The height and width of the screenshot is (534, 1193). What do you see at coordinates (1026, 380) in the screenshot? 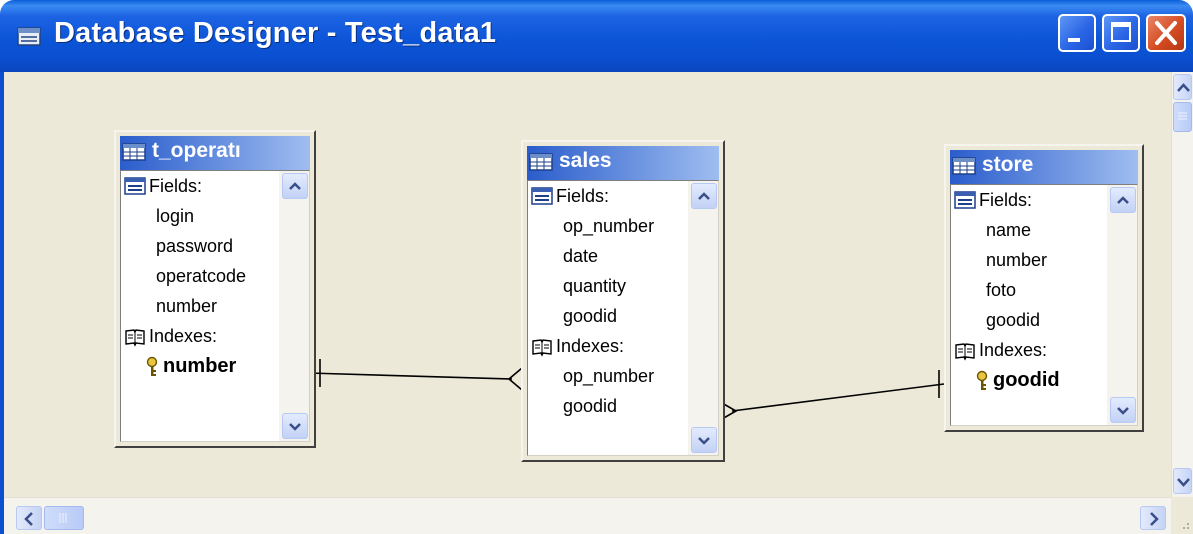
I see `index-item-primary: goodid` at bounding box center [1026, 380].